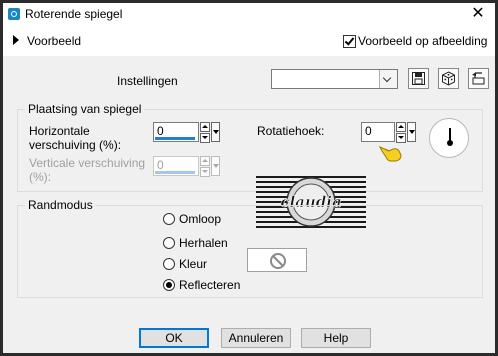  Describe the element at coordinates (188, 166) in the screenshot. I see `vertical-offset-spinner: 0` at that location.